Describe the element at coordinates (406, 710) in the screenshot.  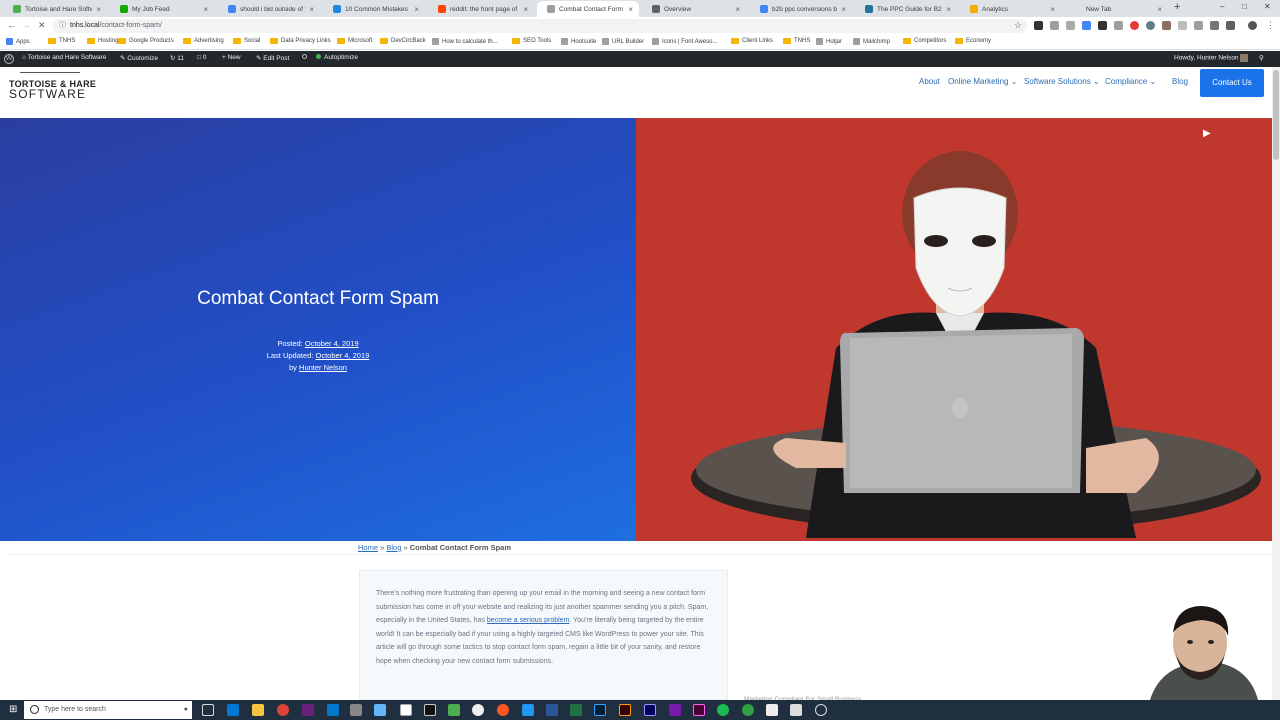
I see `text-editor-icon` at that location.